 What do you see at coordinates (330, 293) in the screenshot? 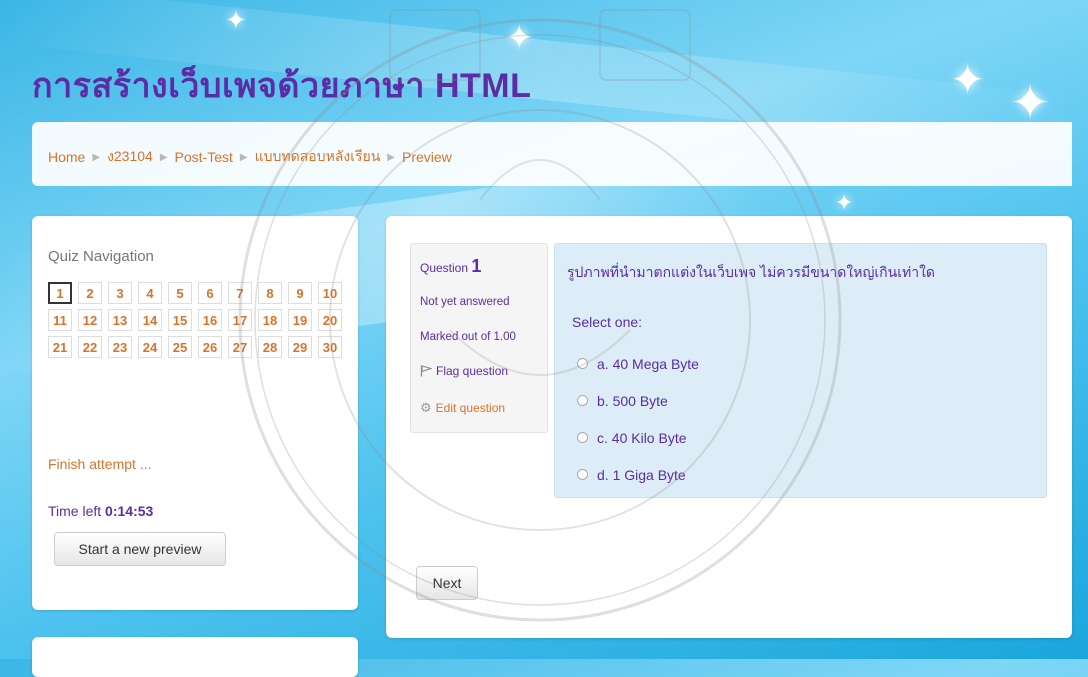
I see `quiz-nav-button-10: 10` at bounding box center [330, 293].